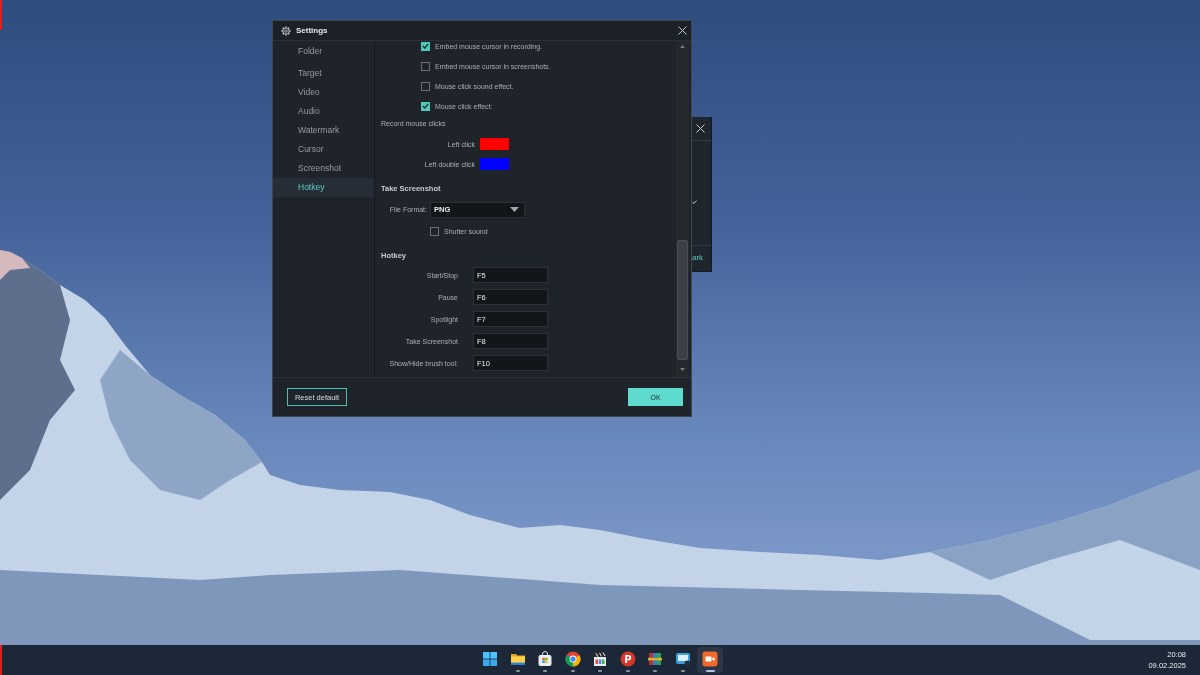 The width and height of the screenshot is (1200, 675). Describe the element at coordinates (682, 369) in the screenshot. I see `scroll-down-icon` at that location.